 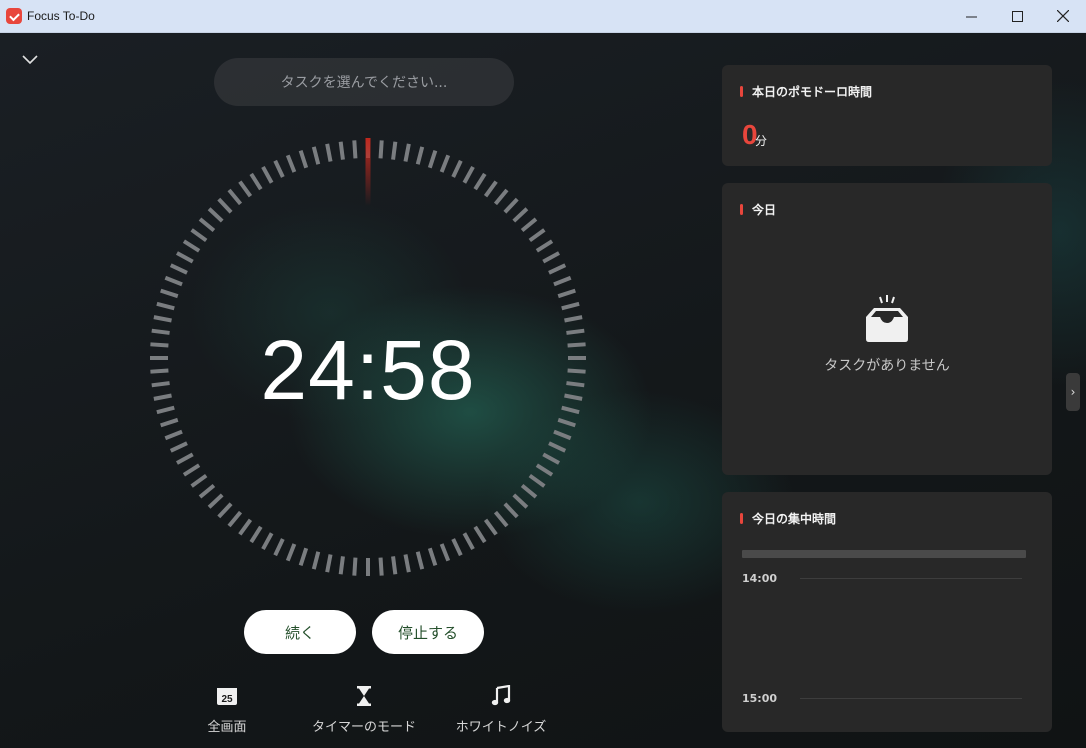 I want to click on progress-marker, so click(x=368, y=172).